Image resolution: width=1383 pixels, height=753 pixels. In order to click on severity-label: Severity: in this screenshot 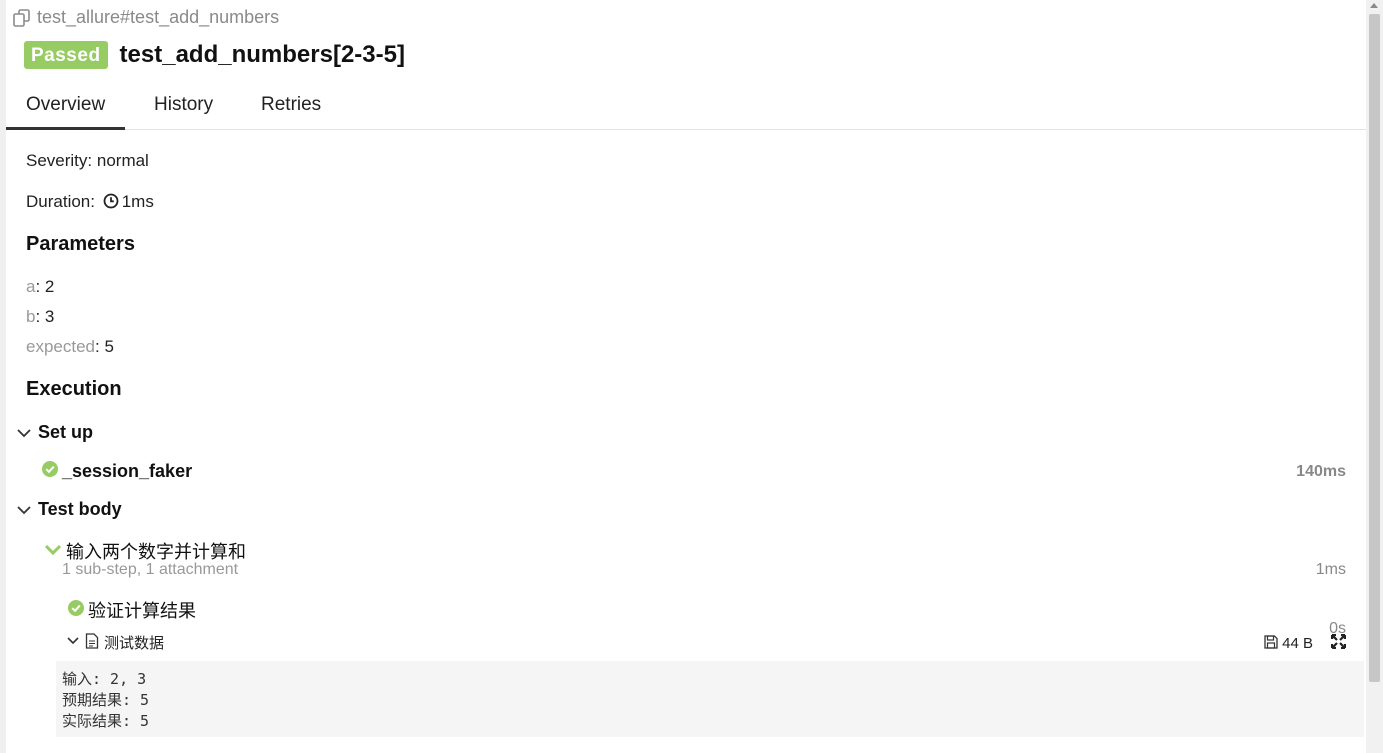, I will do `click(59, 160)`.